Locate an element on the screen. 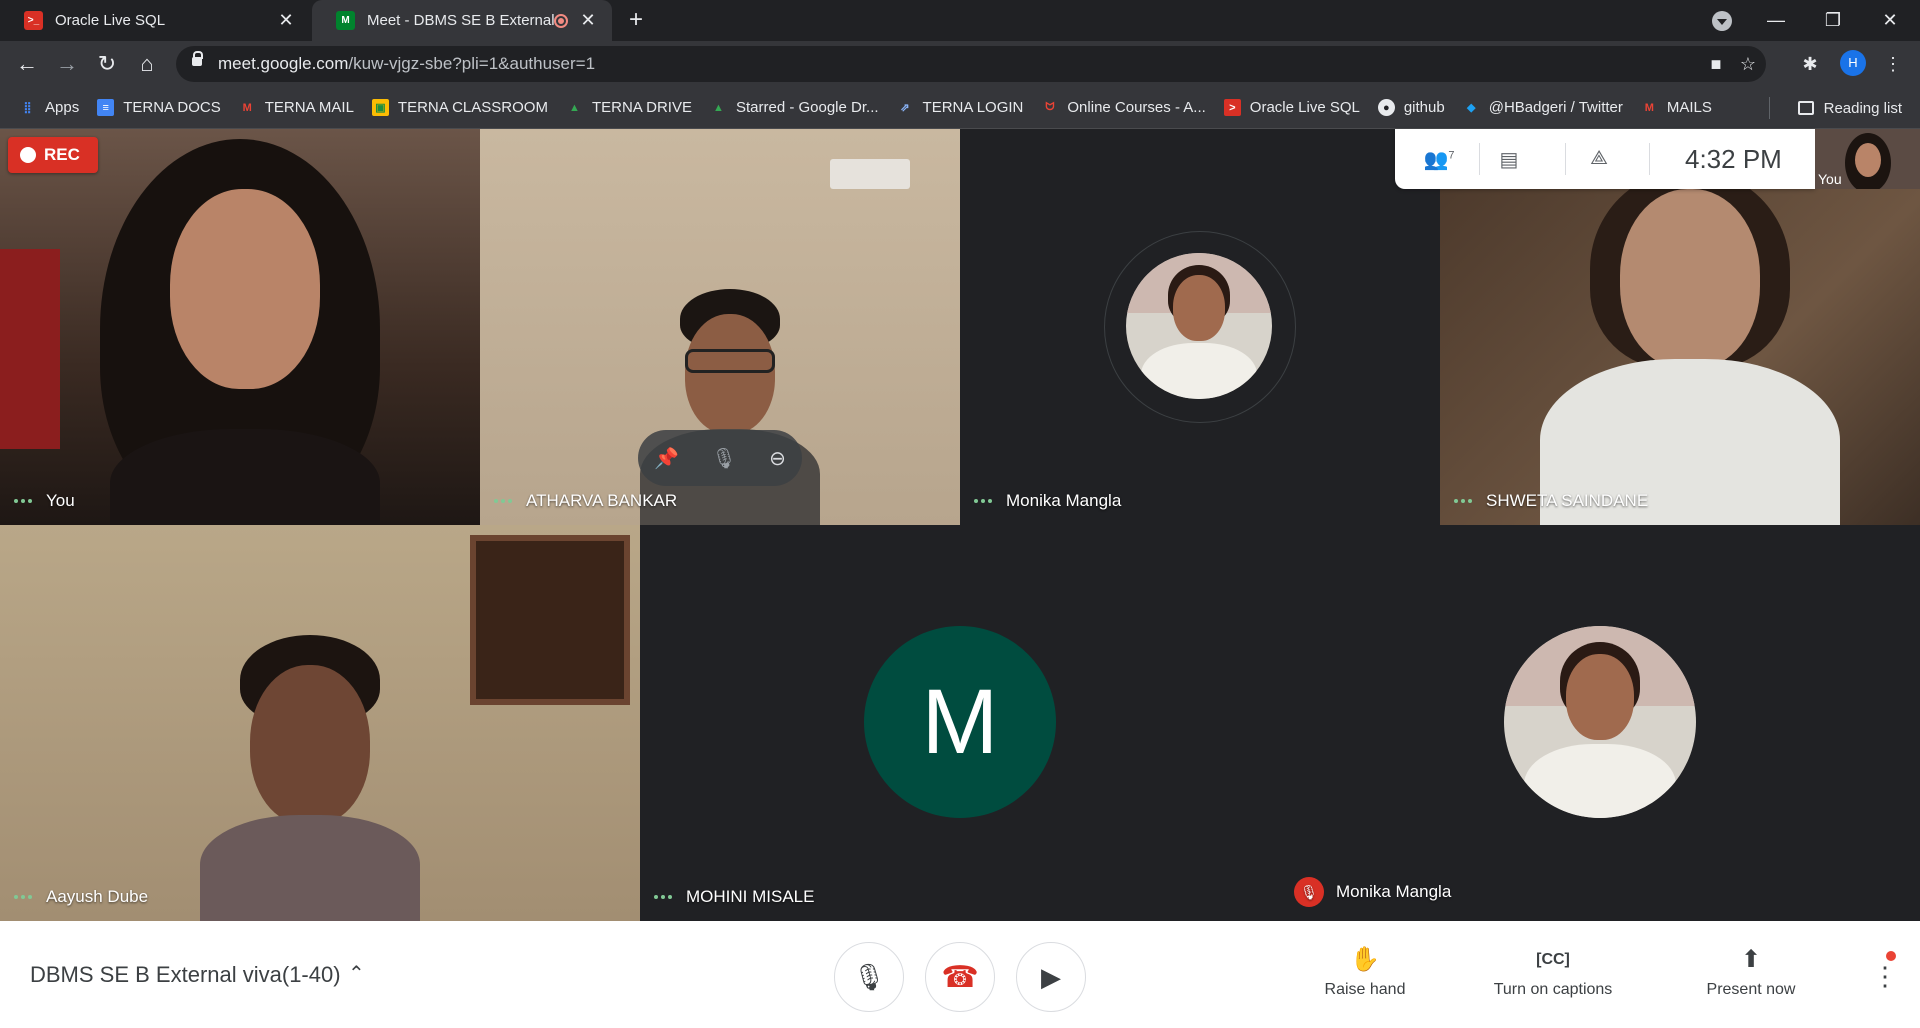 Image resolution: width=1920 pixels, height=1028 pixels. self-view-thumbnail: You is located at coordinates (1867, 159).